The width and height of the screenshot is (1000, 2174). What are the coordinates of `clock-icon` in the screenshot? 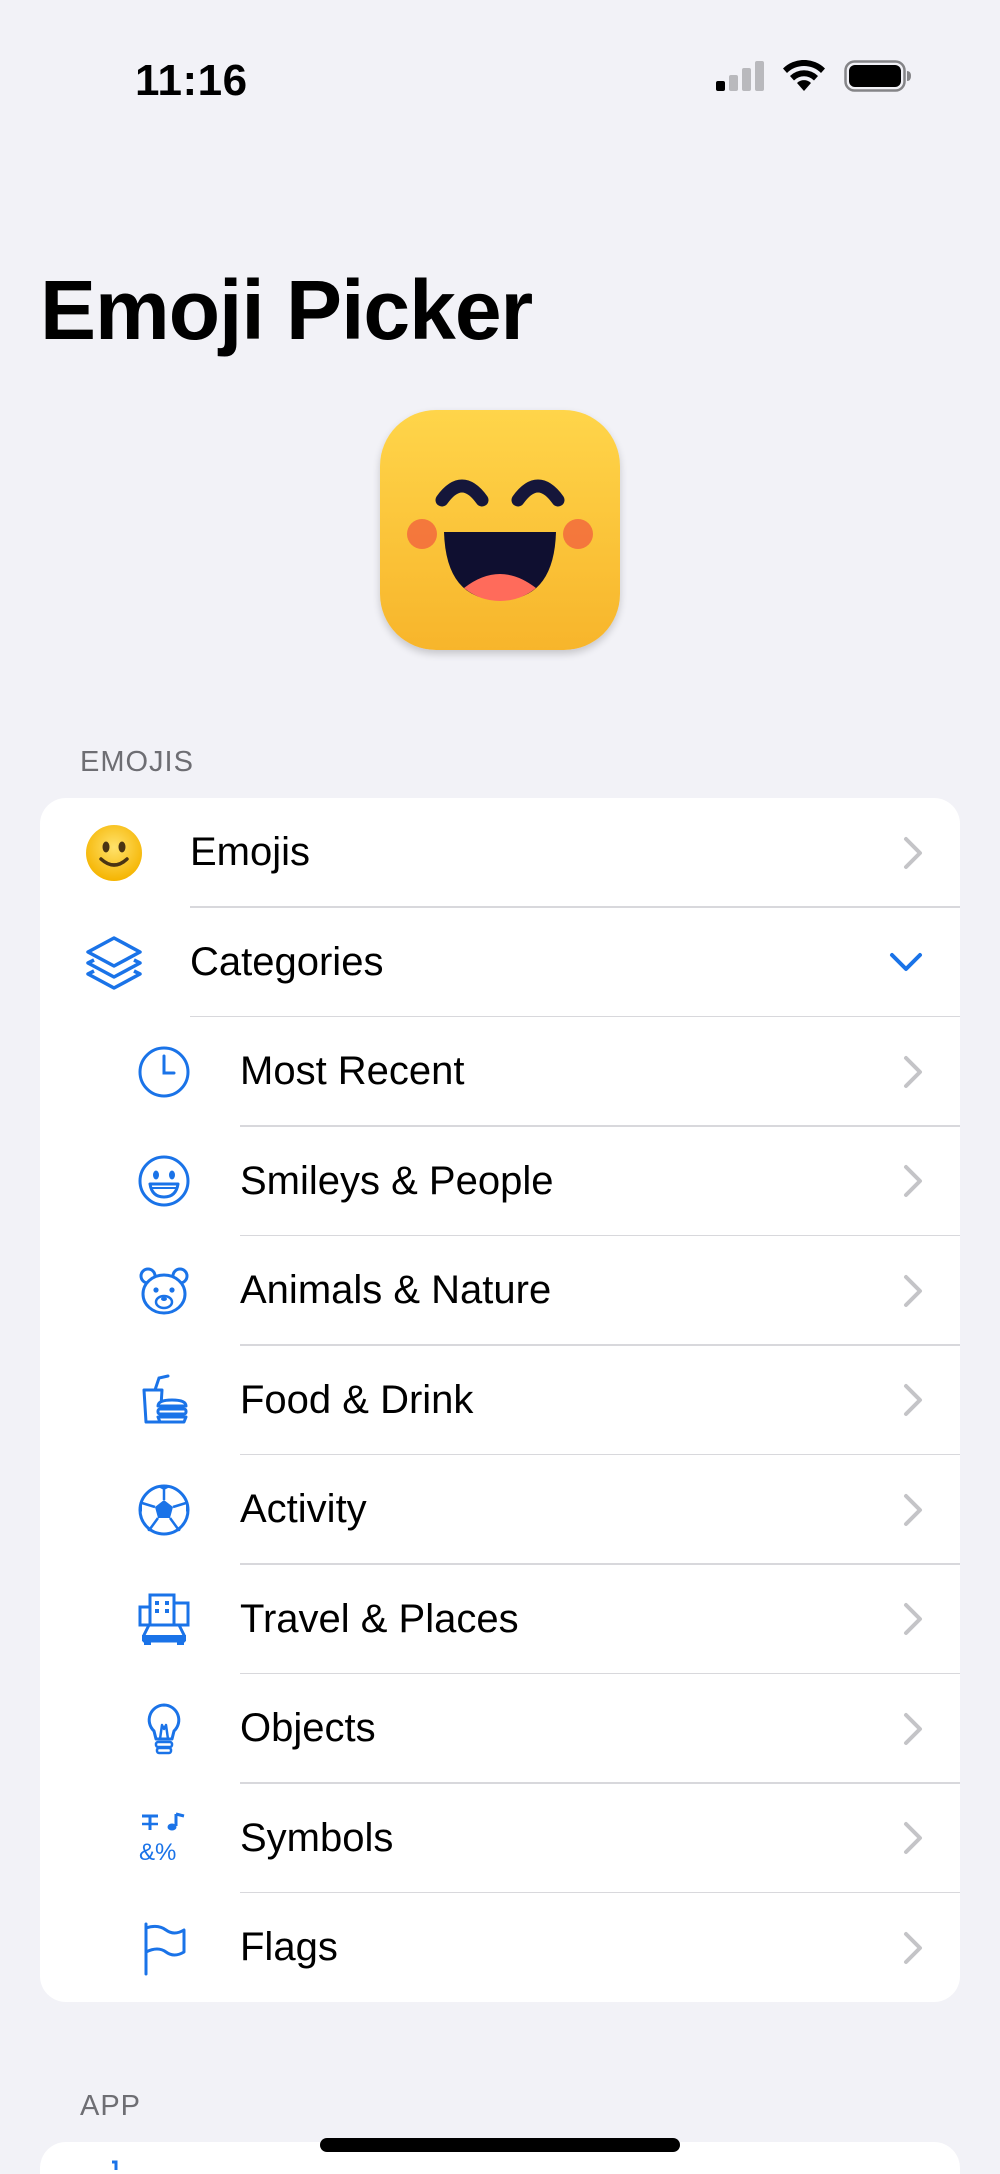 It's located at (164, 1072).